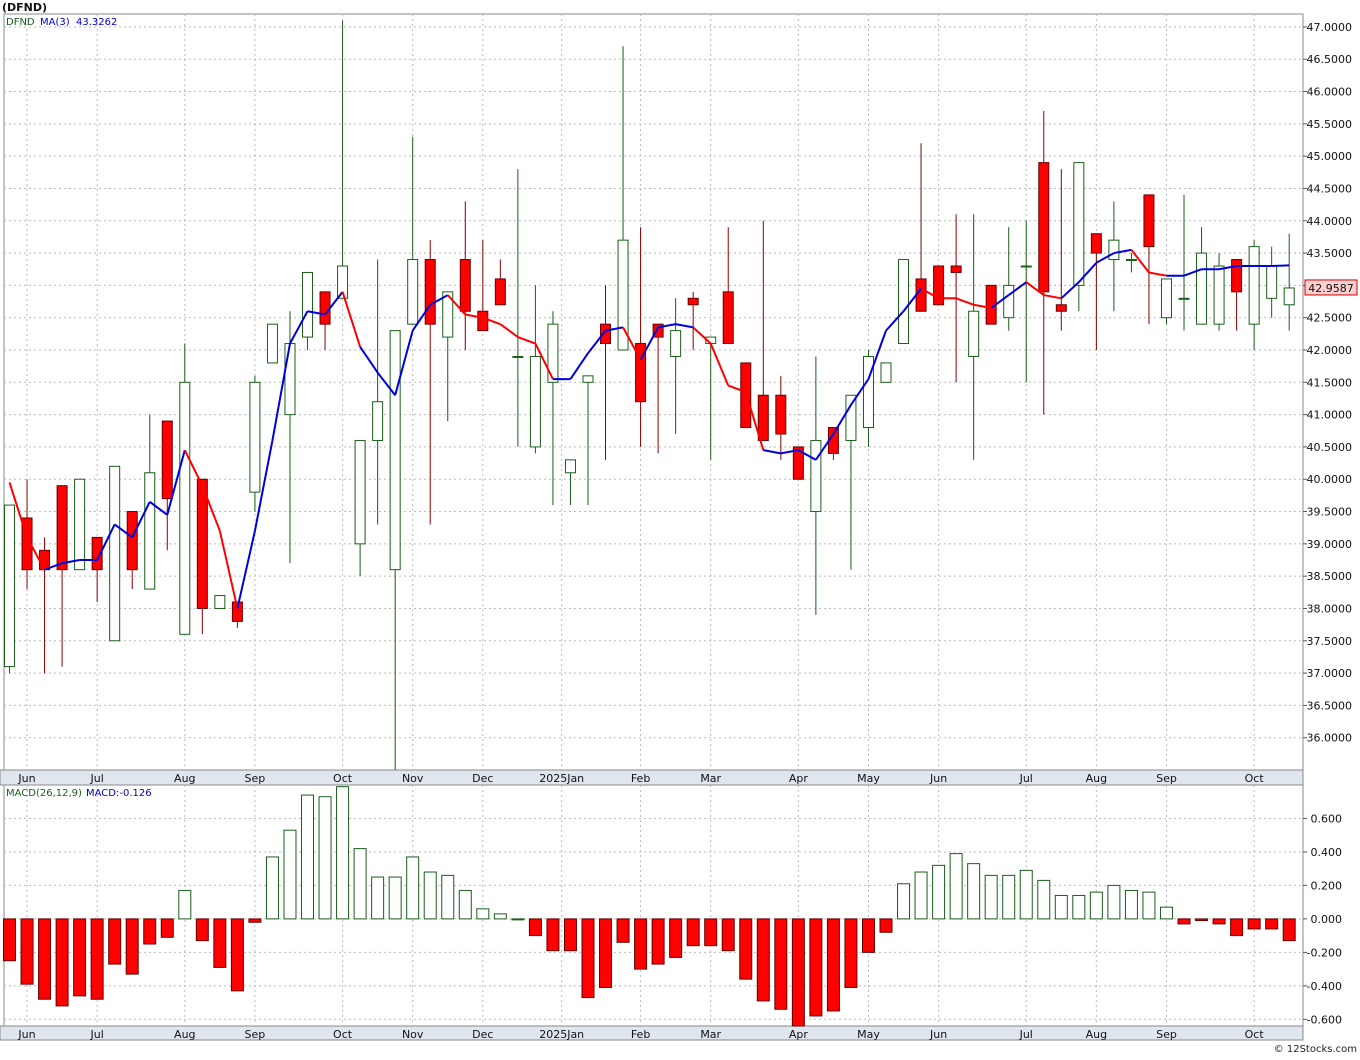 The height and width of the screenshot is (1060, 1360). What do you see at coordinates (1331, 288) in the screenshot?
I see `last-price-label: 42.9587` at bounding box center [1331, 288].